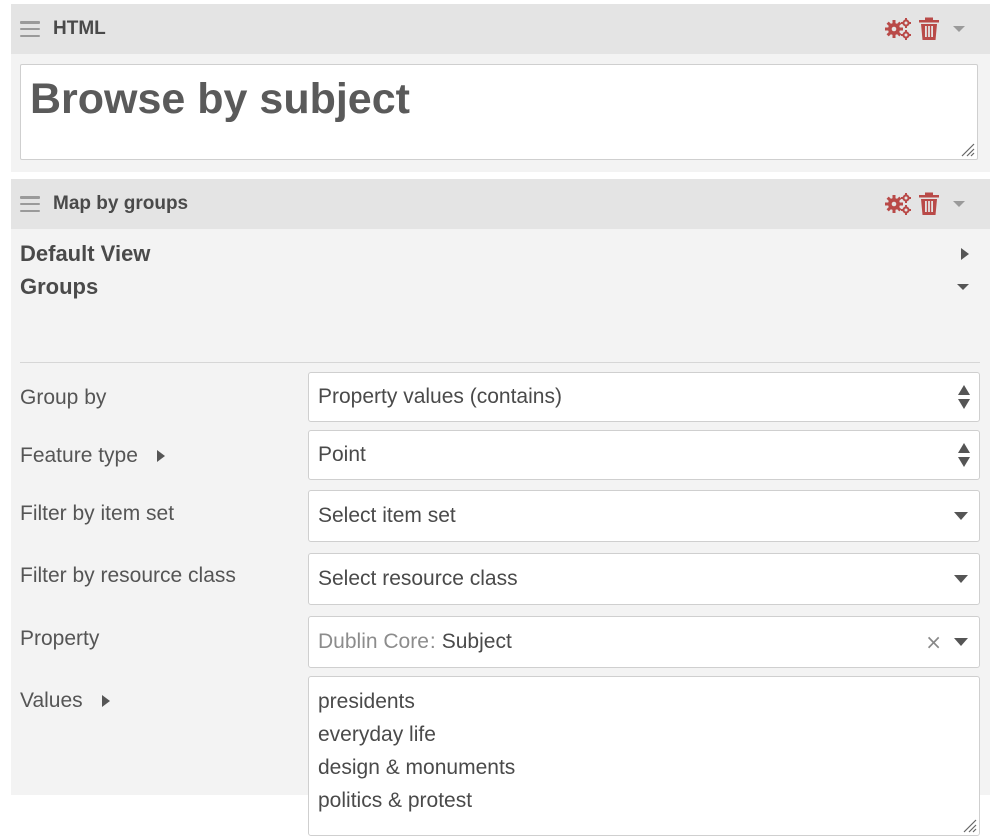  What do you see at coordinates (644, 397) in the screenshot?
I see `group-by-select: Property values (contains)` at bounding box center [644, 397].